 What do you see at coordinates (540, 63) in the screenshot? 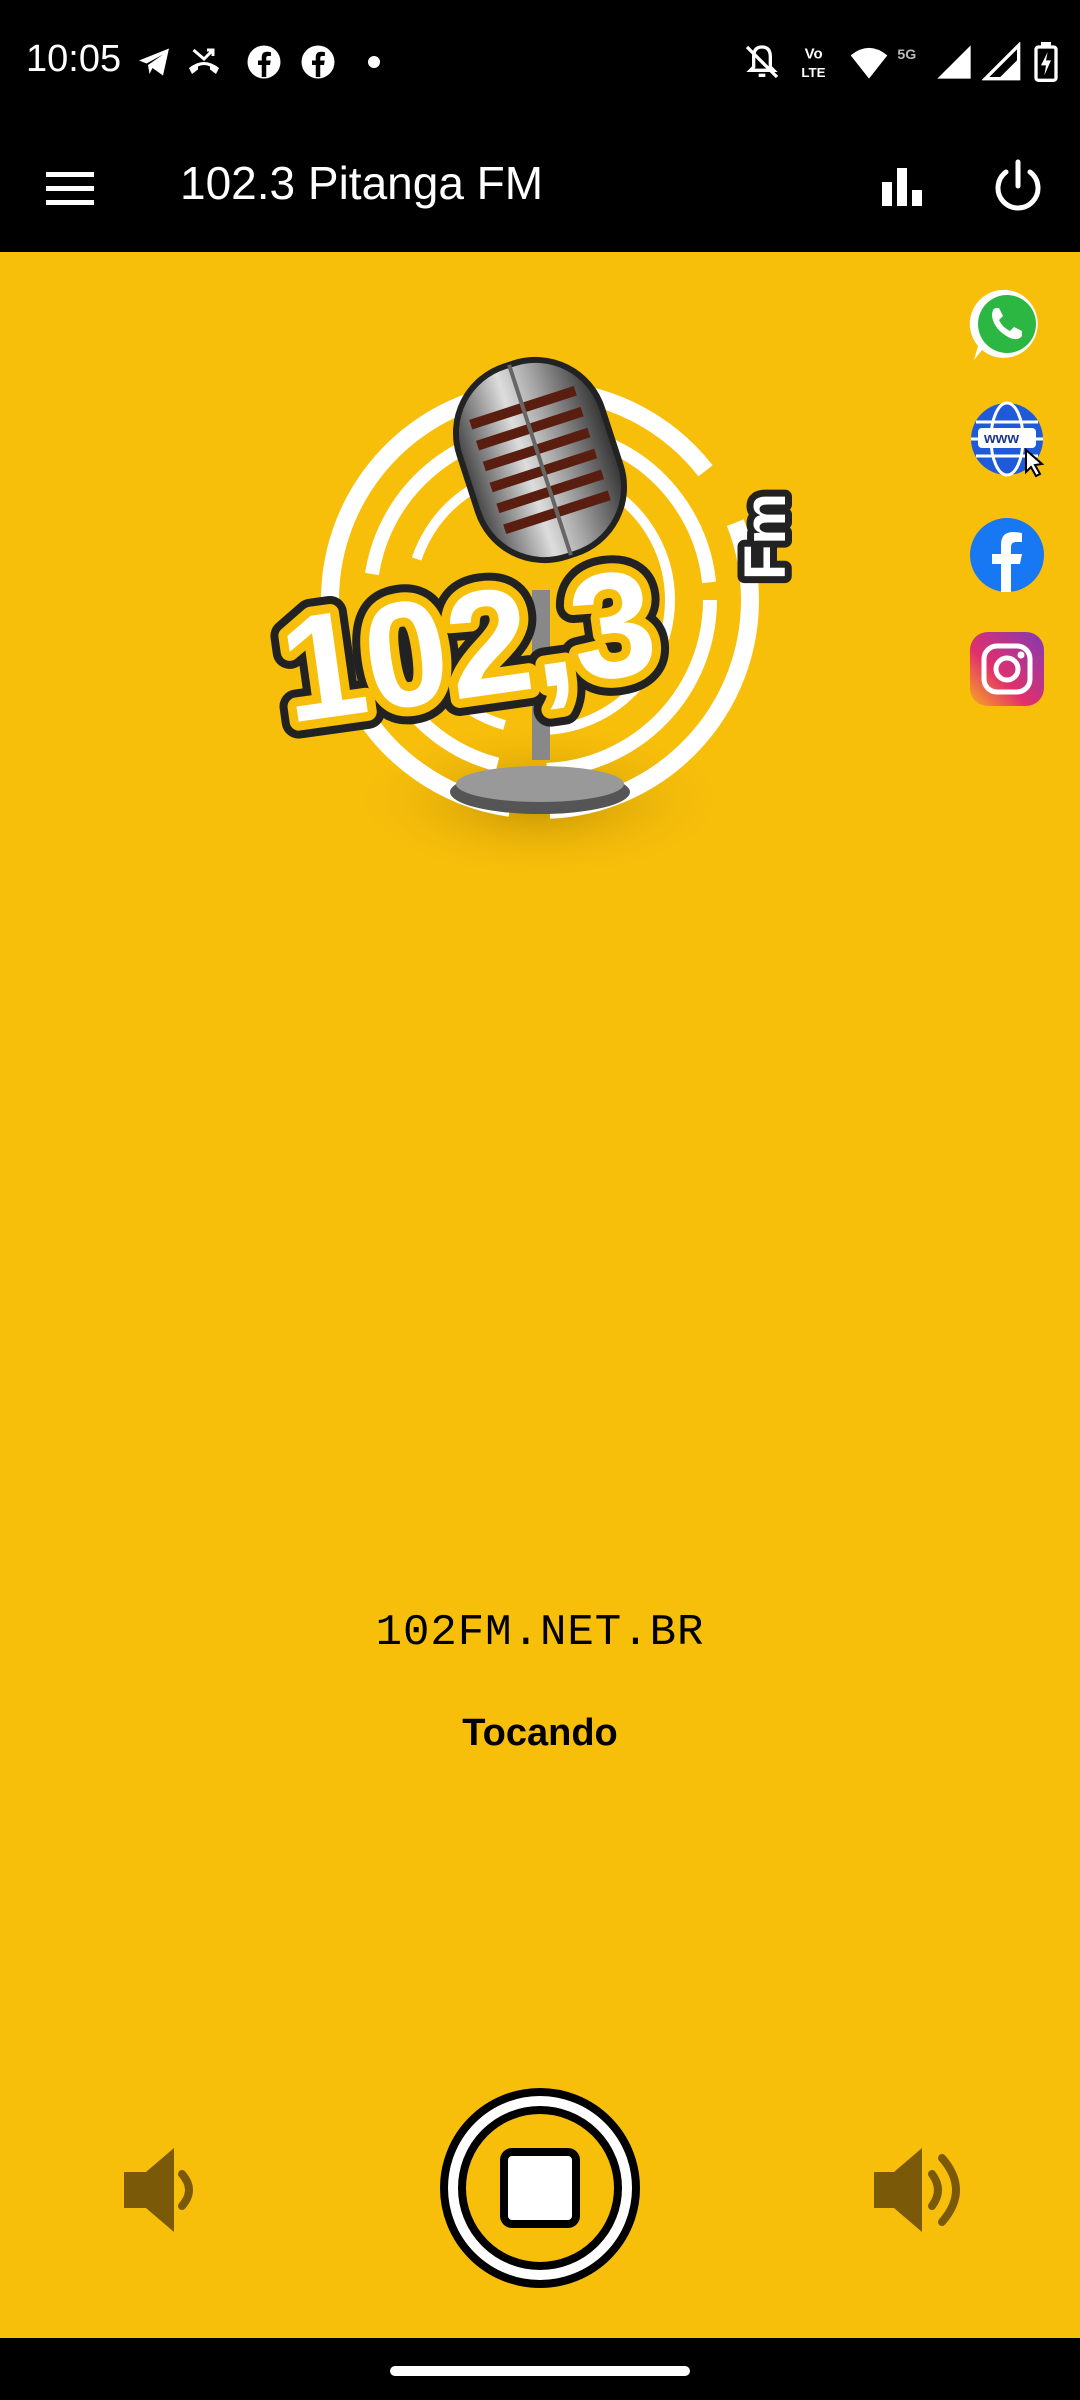
I see `status-bar: 10:05 Vo LTE 5G` at bounding box center [540, 63].